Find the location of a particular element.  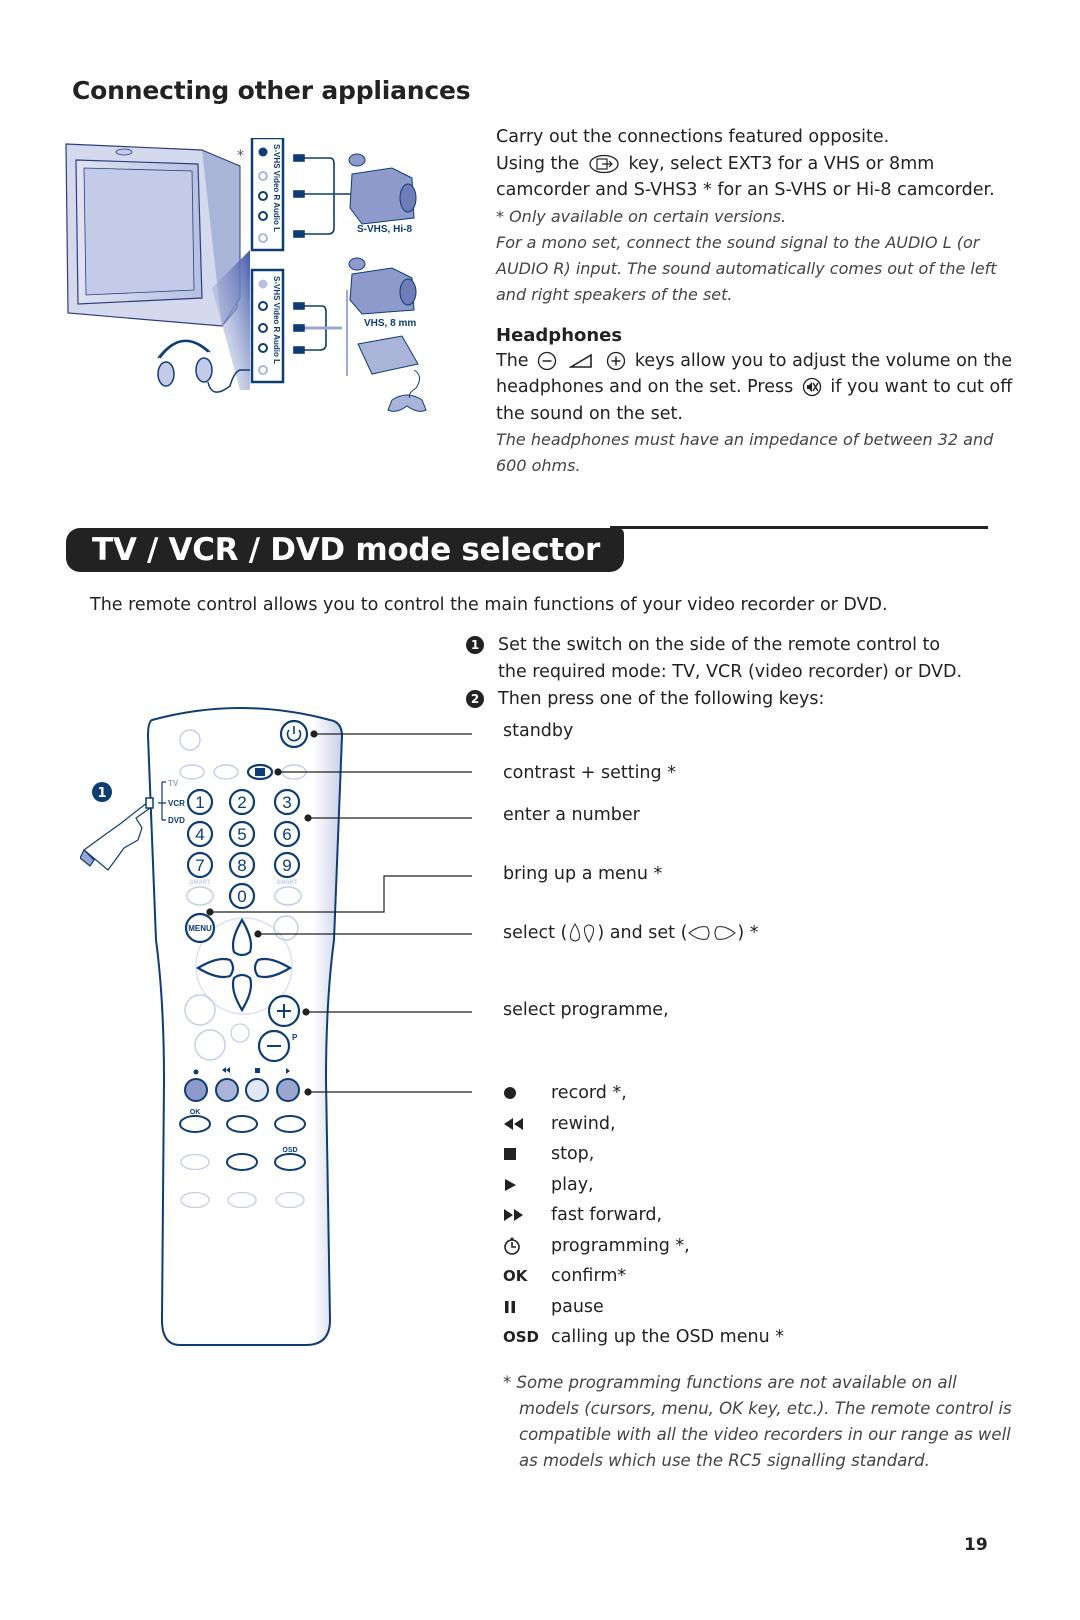

callout-number: enter a number is located at coordinates (571, 815).